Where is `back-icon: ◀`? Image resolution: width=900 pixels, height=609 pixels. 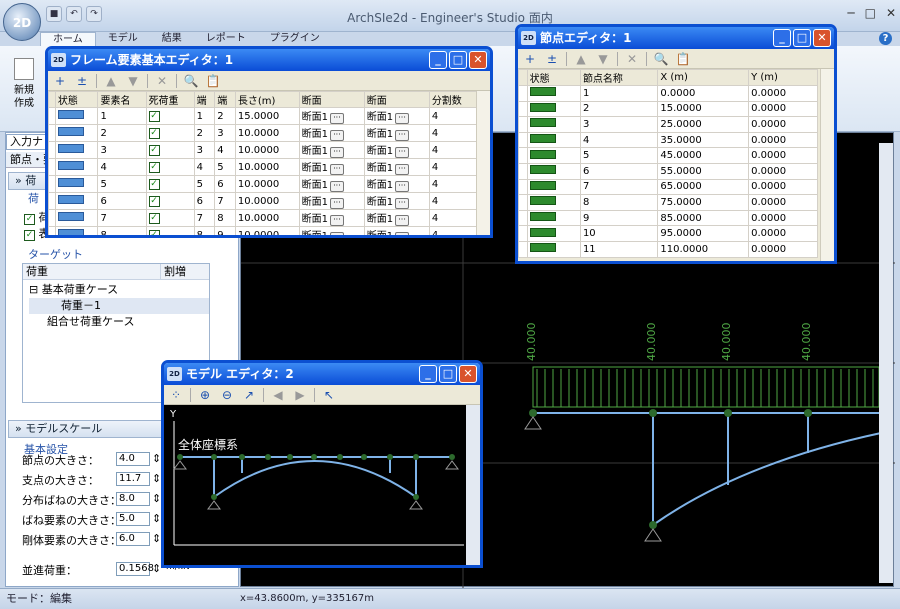
back-icon: ◀ is located at coordinates (278, 395).